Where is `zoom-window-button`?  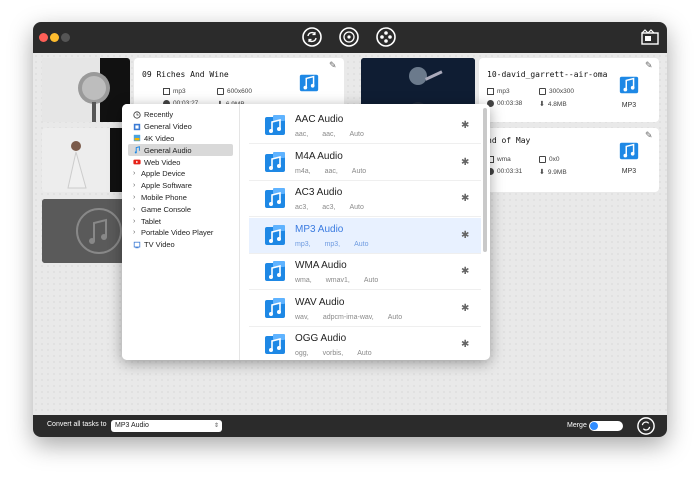 zoom-window-button is located at coordinates (65, 37).